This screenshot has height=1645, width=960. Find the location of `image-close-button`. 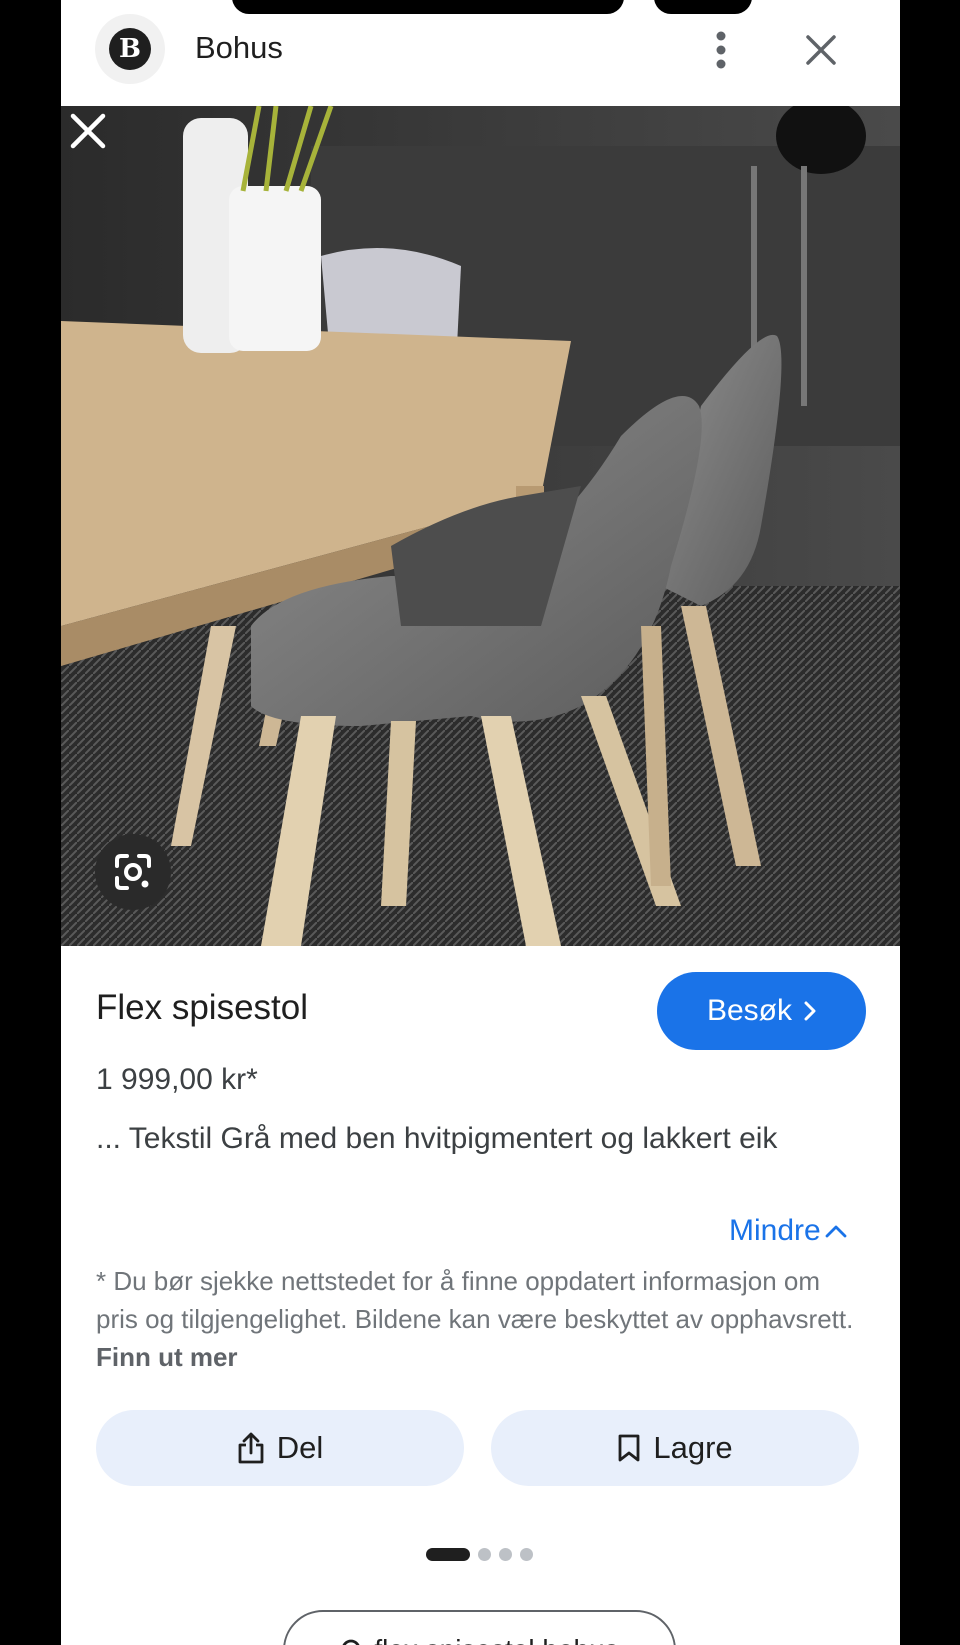

image-close-button is located at coordinates (88, 131).